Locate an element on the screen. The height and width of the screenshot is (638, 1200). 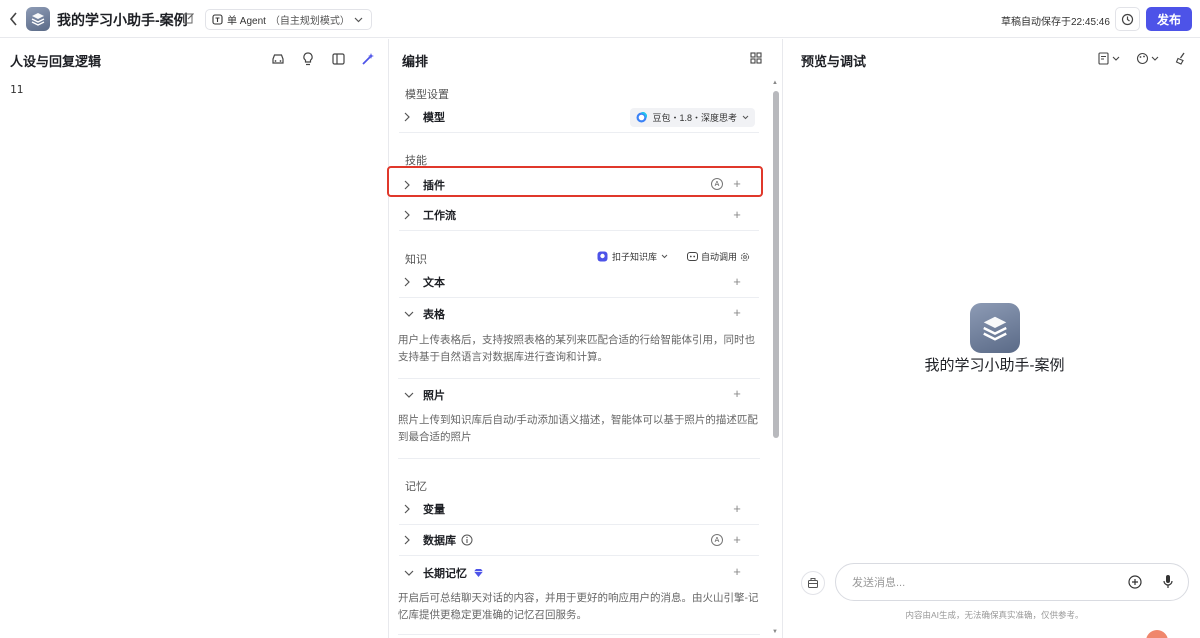
coze-kb-icon is located at coordinates (602, 256).